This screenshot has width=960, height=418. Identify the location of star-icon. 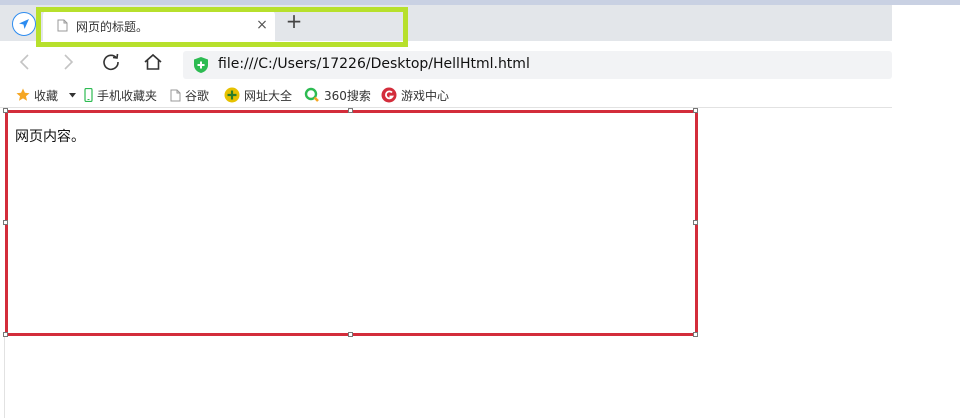
(23, 95).